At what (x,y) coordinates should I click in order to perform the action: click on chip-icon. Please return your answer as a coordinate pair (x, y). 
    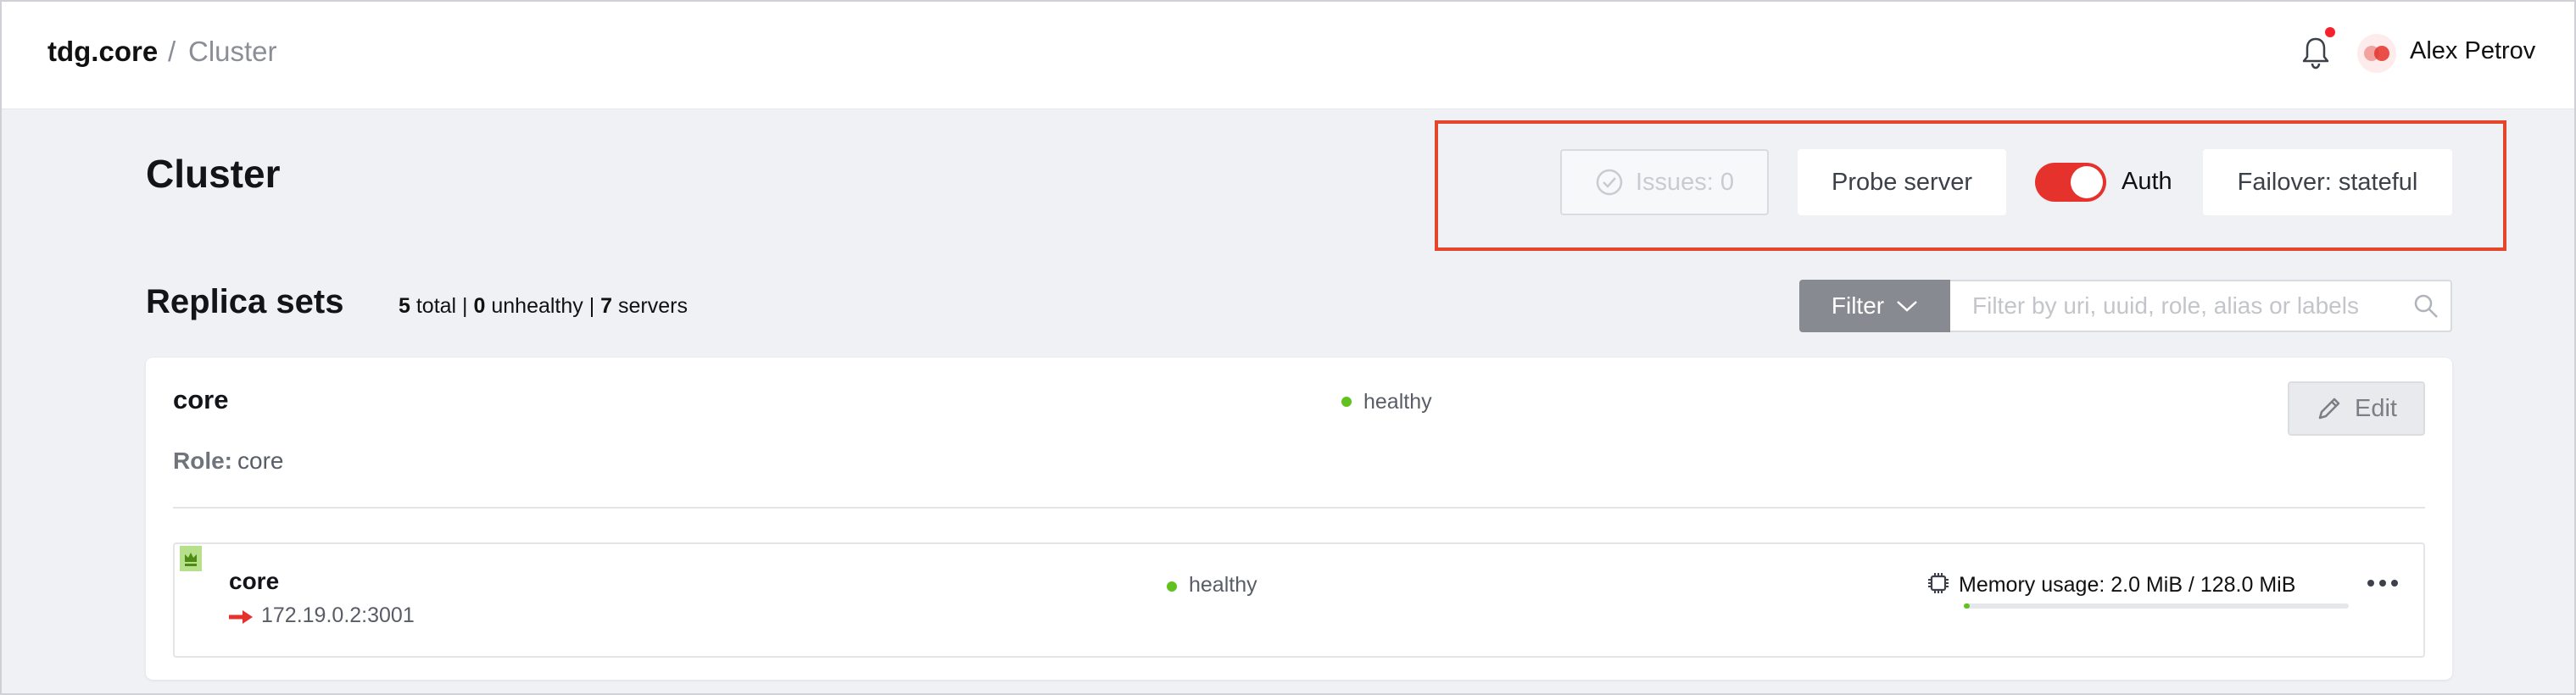
    Looking at the image, I should click on (1939, 583).